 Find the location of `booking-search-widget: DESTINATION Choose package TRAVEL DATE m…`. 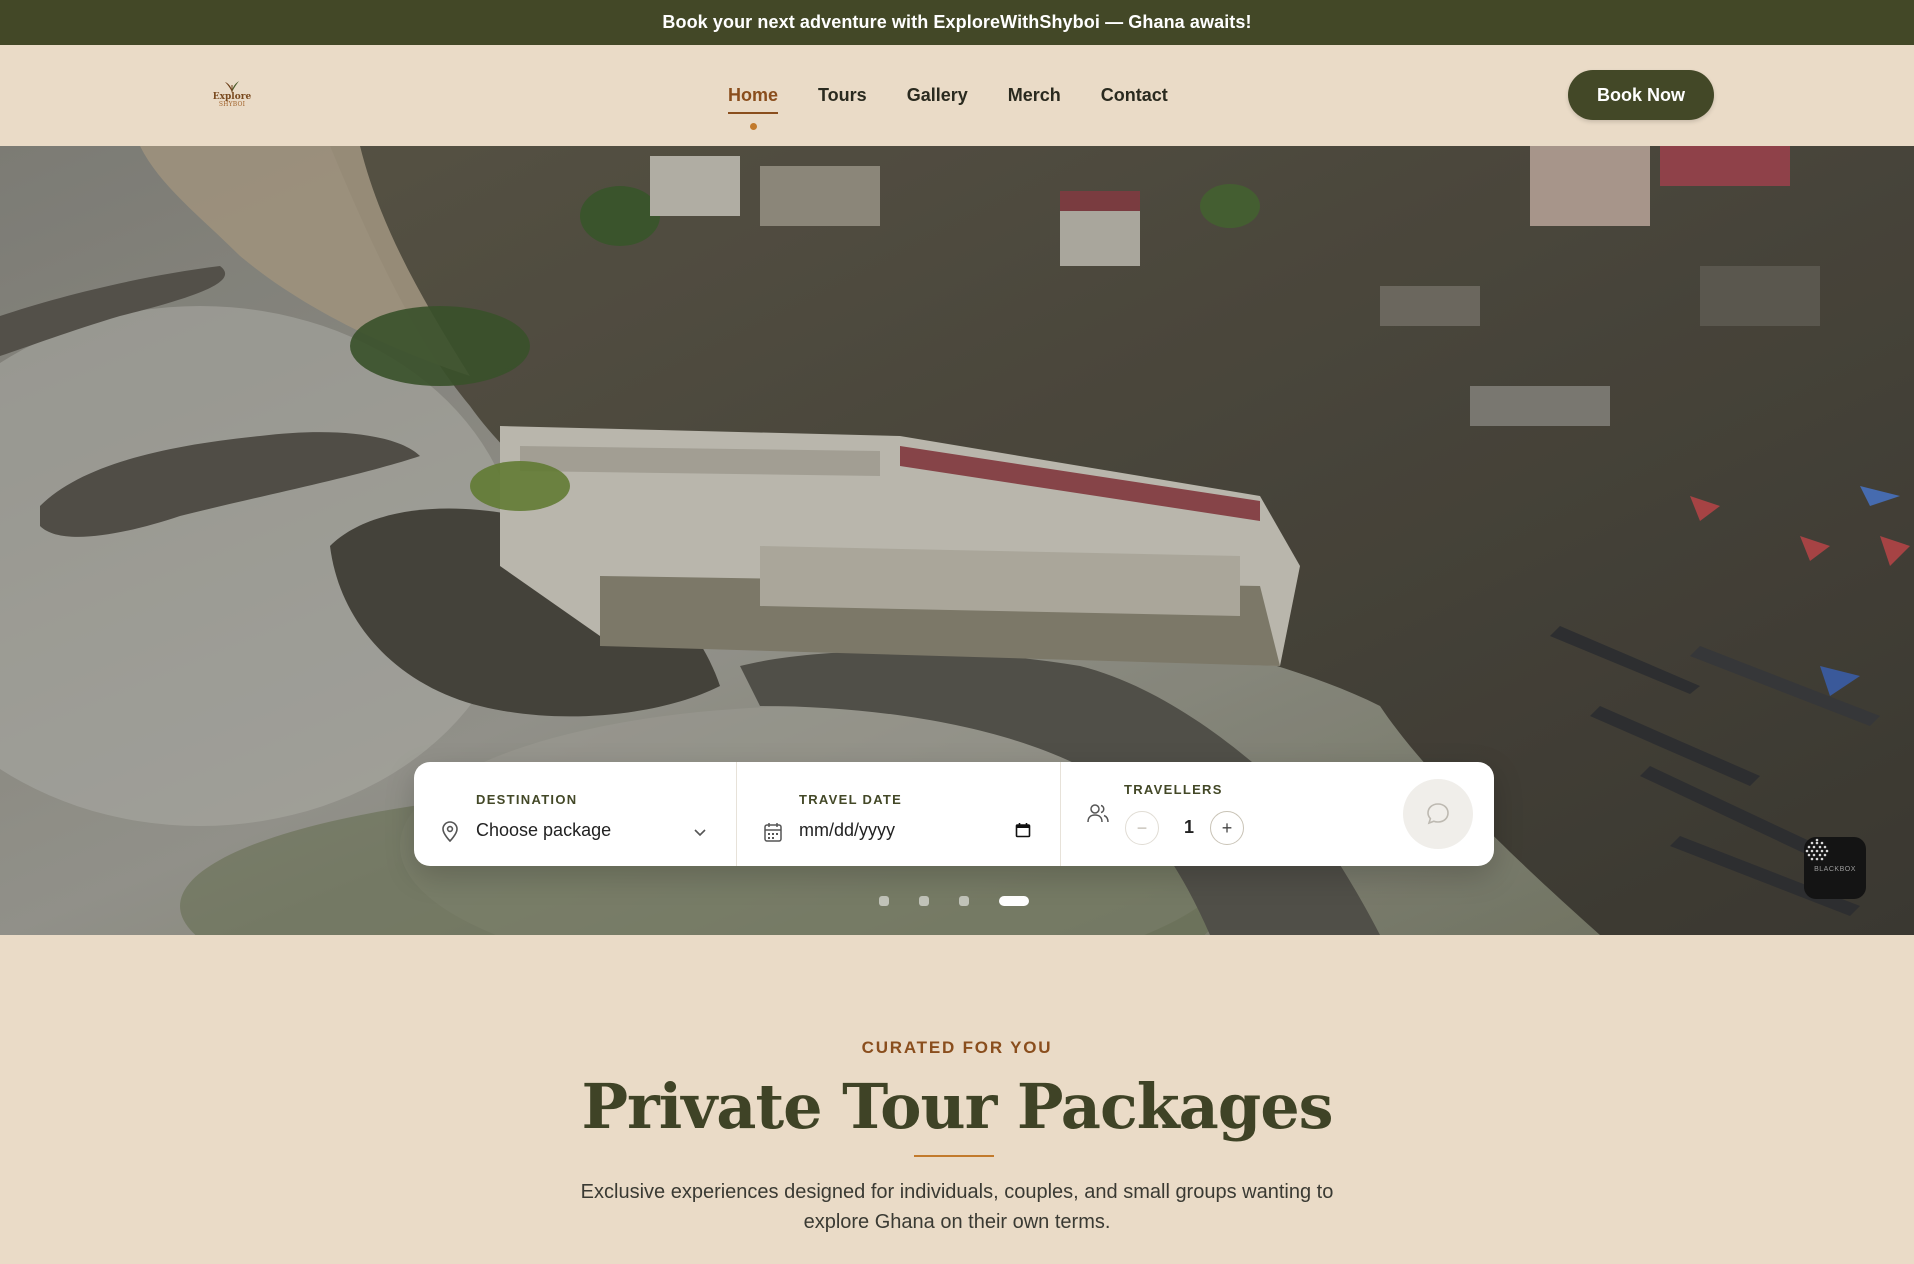

booking-search-widget: DESTINATION Choose package TRAVEL DATE m… is located at coordinates (954, 814).